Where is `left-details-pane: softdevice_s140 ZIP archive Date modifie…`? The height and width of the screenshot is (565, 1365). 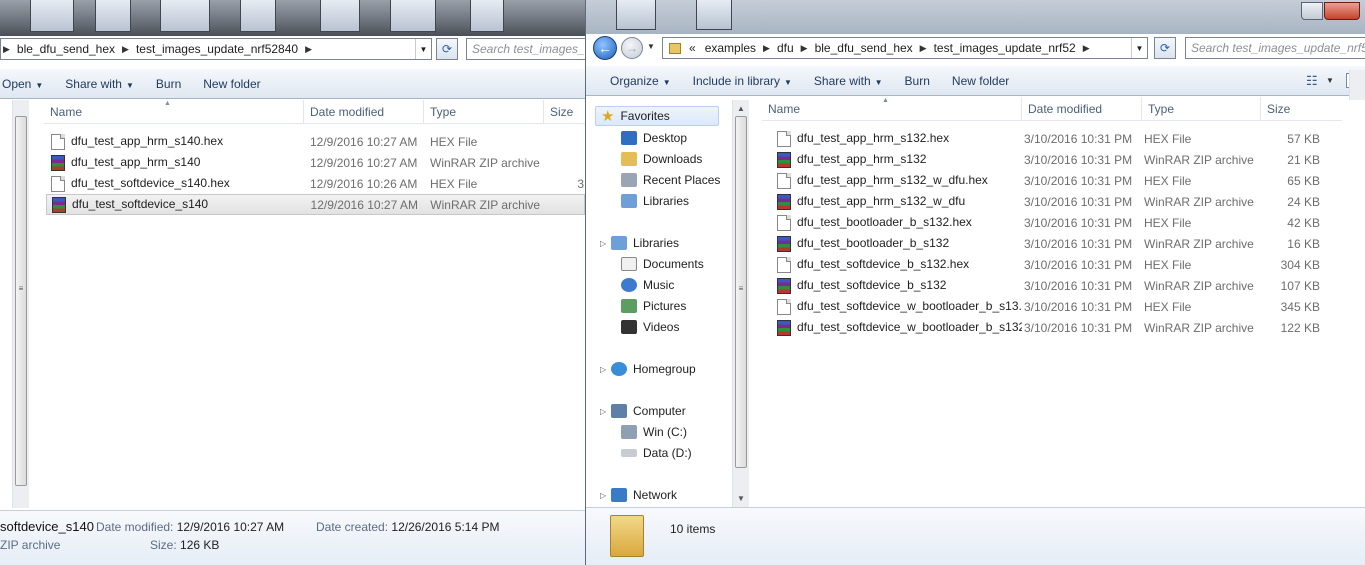
left-details-pane: softdevice_s140 ZIP archive Date modifie… is located at coordinates (292, 537).